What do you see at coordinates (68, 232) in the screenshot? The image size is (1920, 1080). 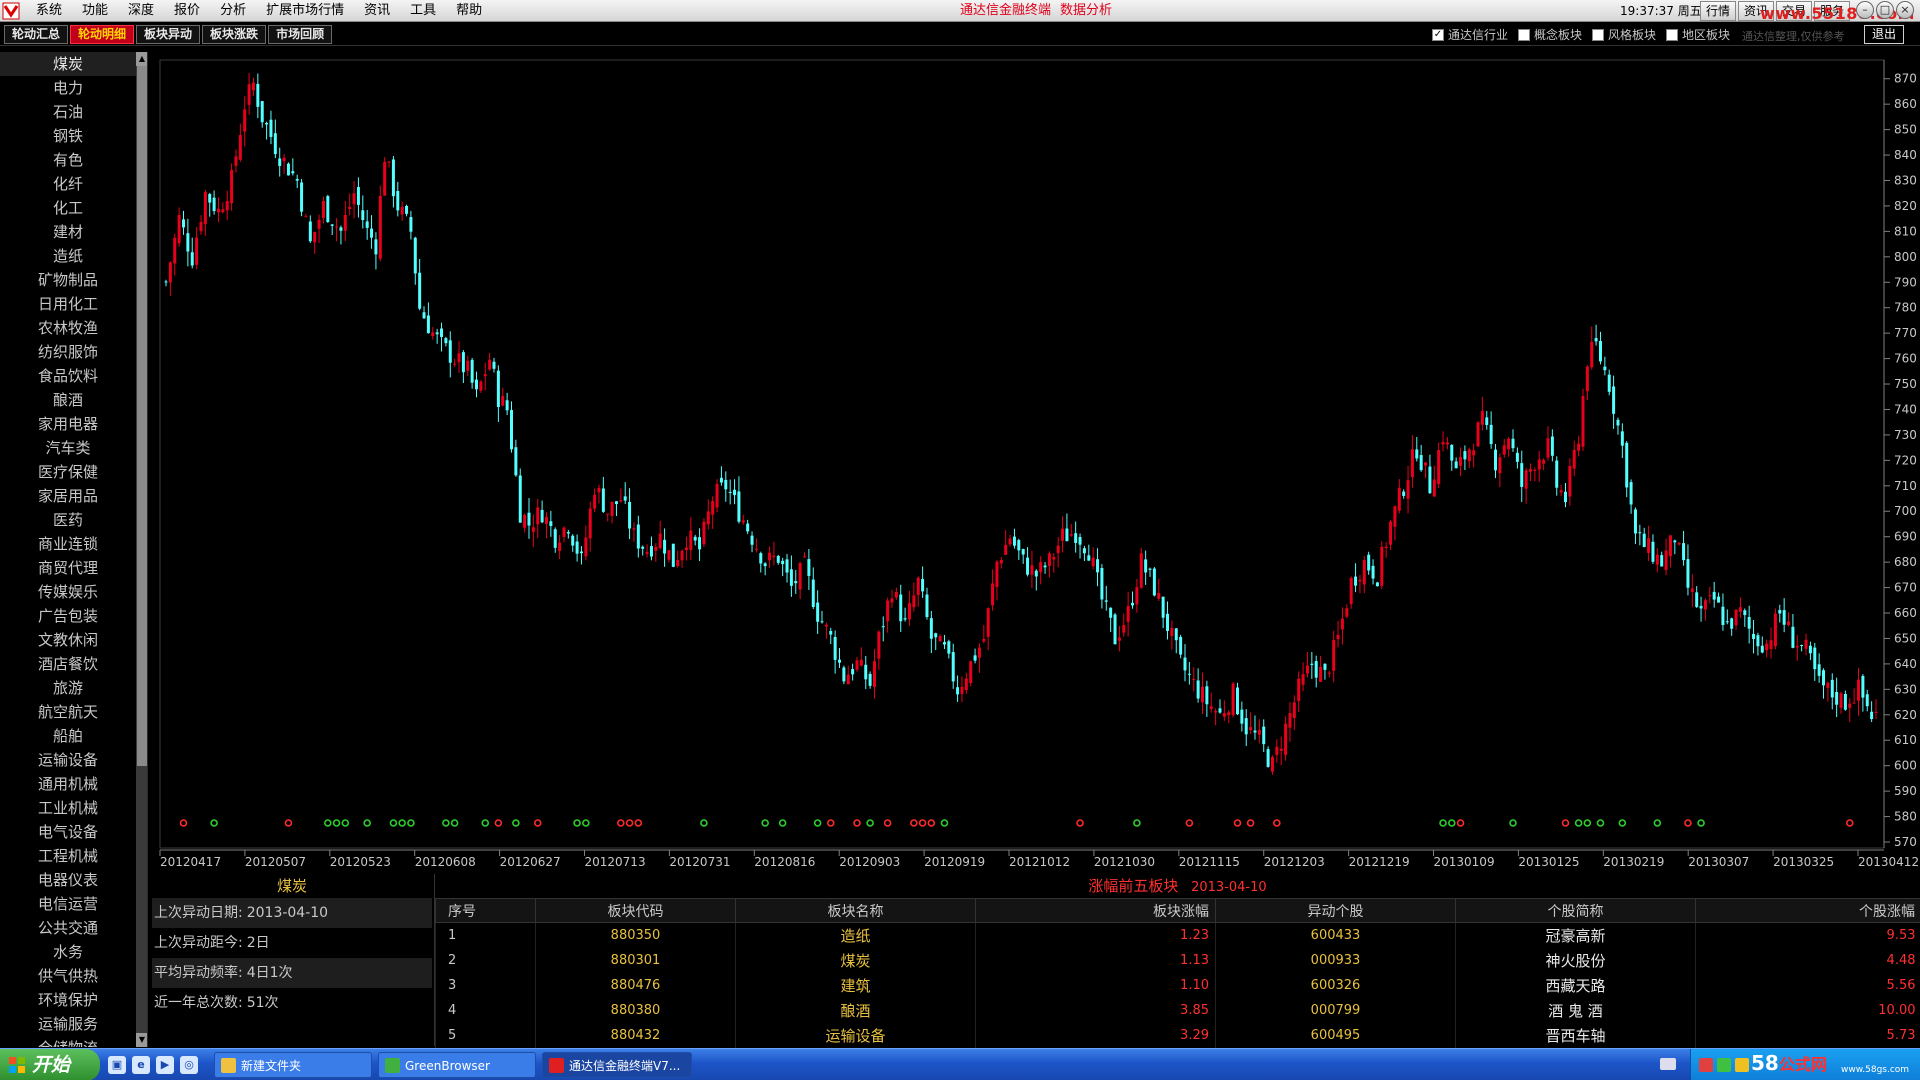 I see `sector-item: 建材` at bounding box center [68, 232].